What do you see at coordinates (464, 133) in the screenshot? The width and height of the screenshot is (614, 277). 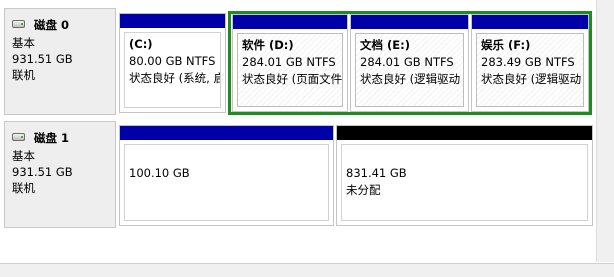 I see `partition-unallocated-bar` at bounding box center [464, 133].